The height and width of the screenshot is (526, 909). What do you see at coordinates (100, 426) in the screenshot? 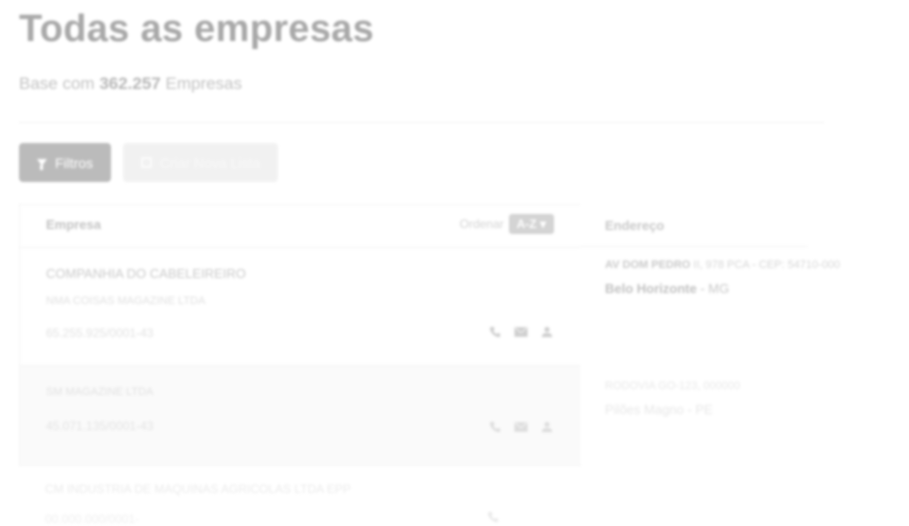
I see `company-cnpj: 45.071.135/0001-43` at bounding box center [100, 426].